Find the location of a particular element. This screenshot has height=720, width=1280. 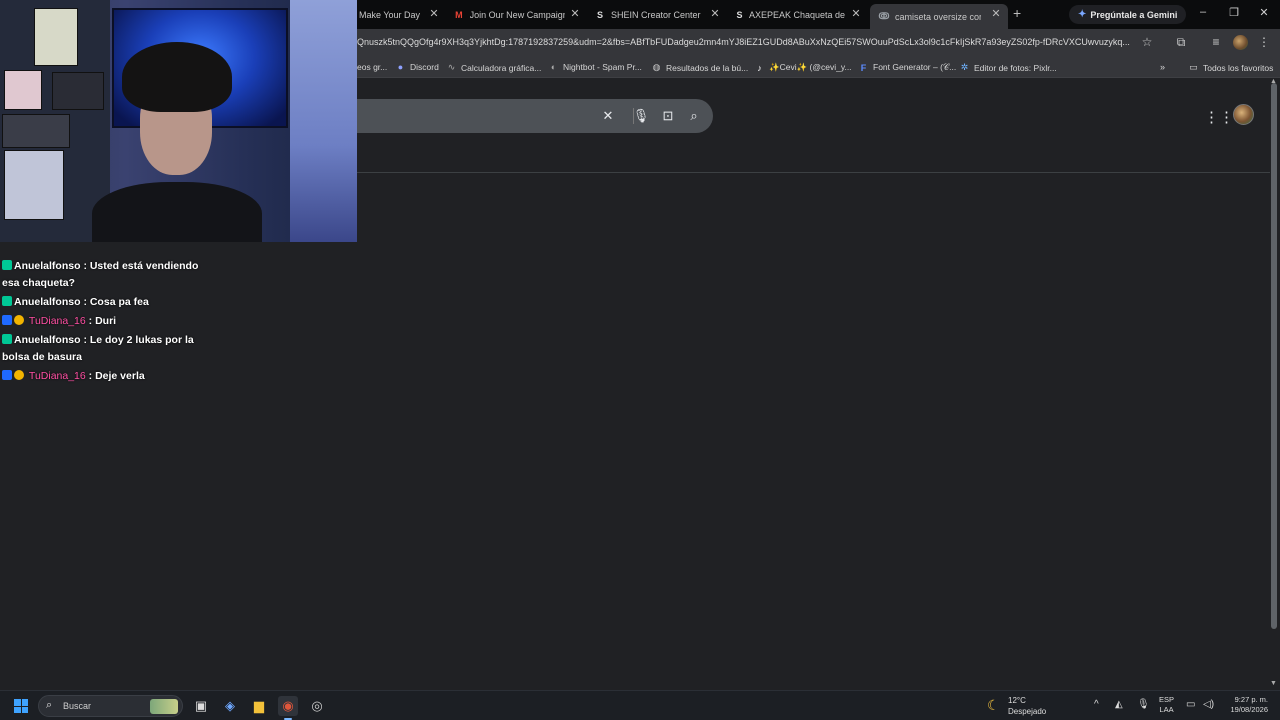

chat-text: : Cosa pa fea is located at coordinates (116, 302).